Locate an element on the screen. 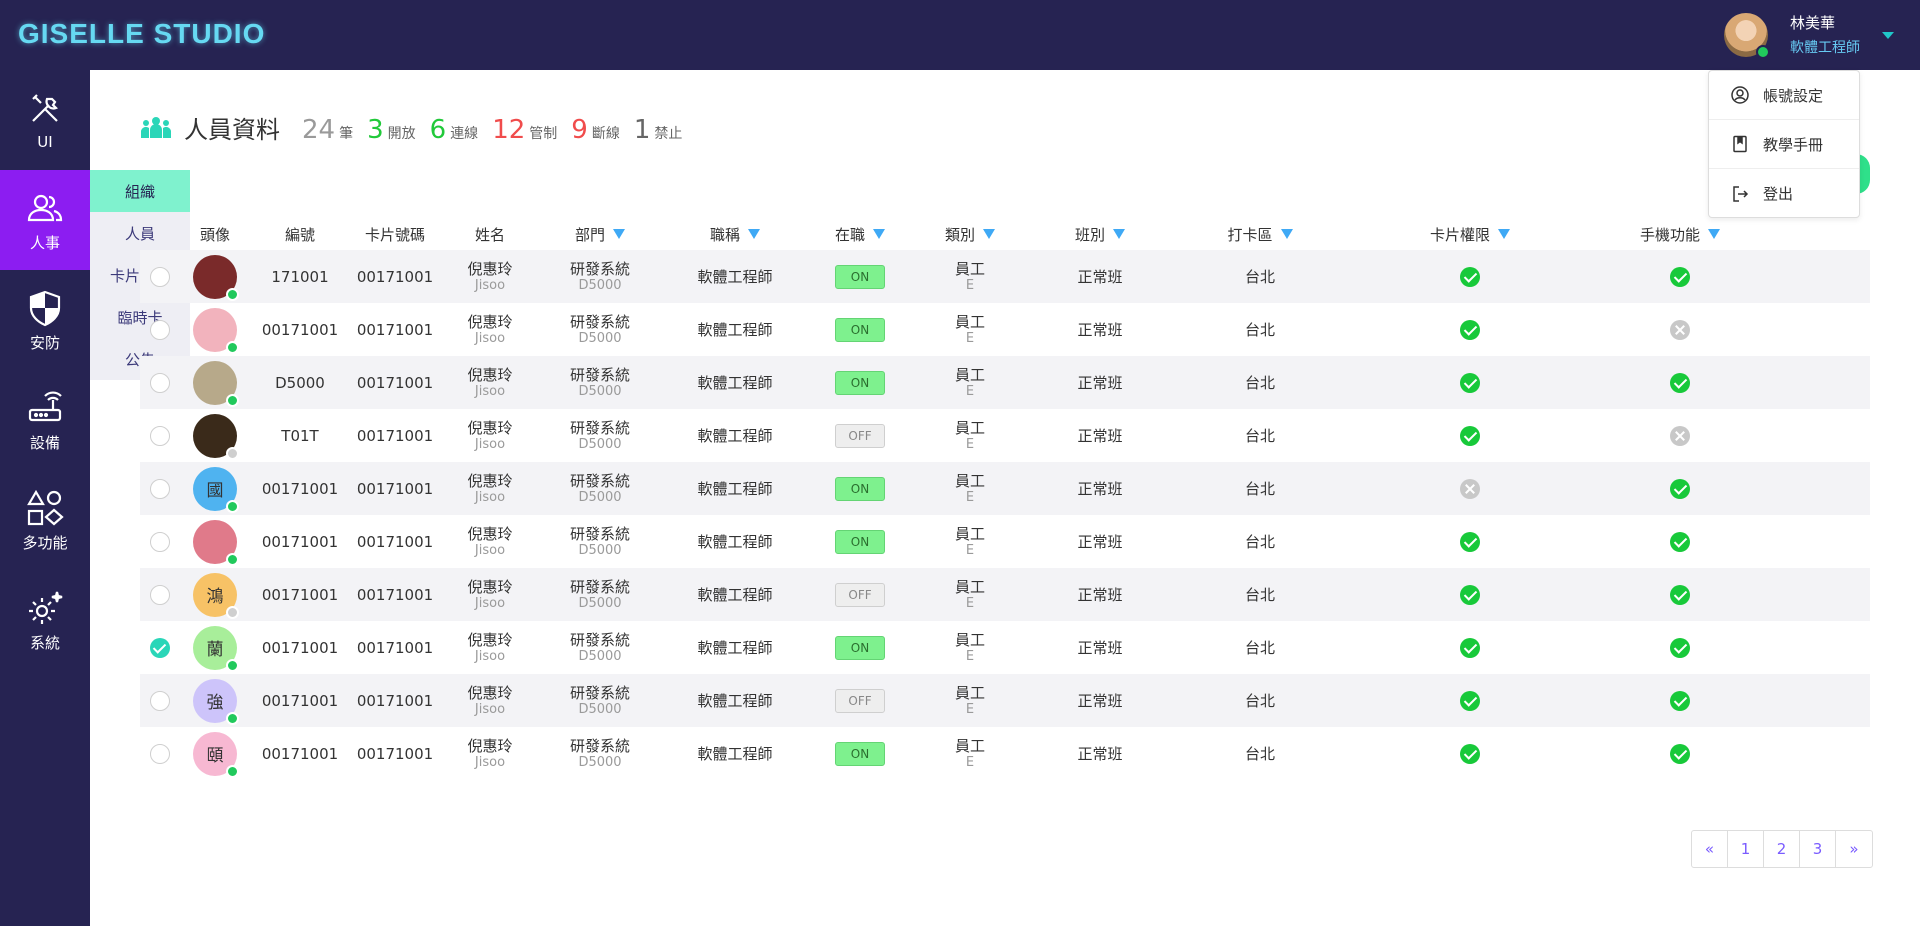  menu-item-account-settings: 帳號設定 is located at coordinates (1784, 95).